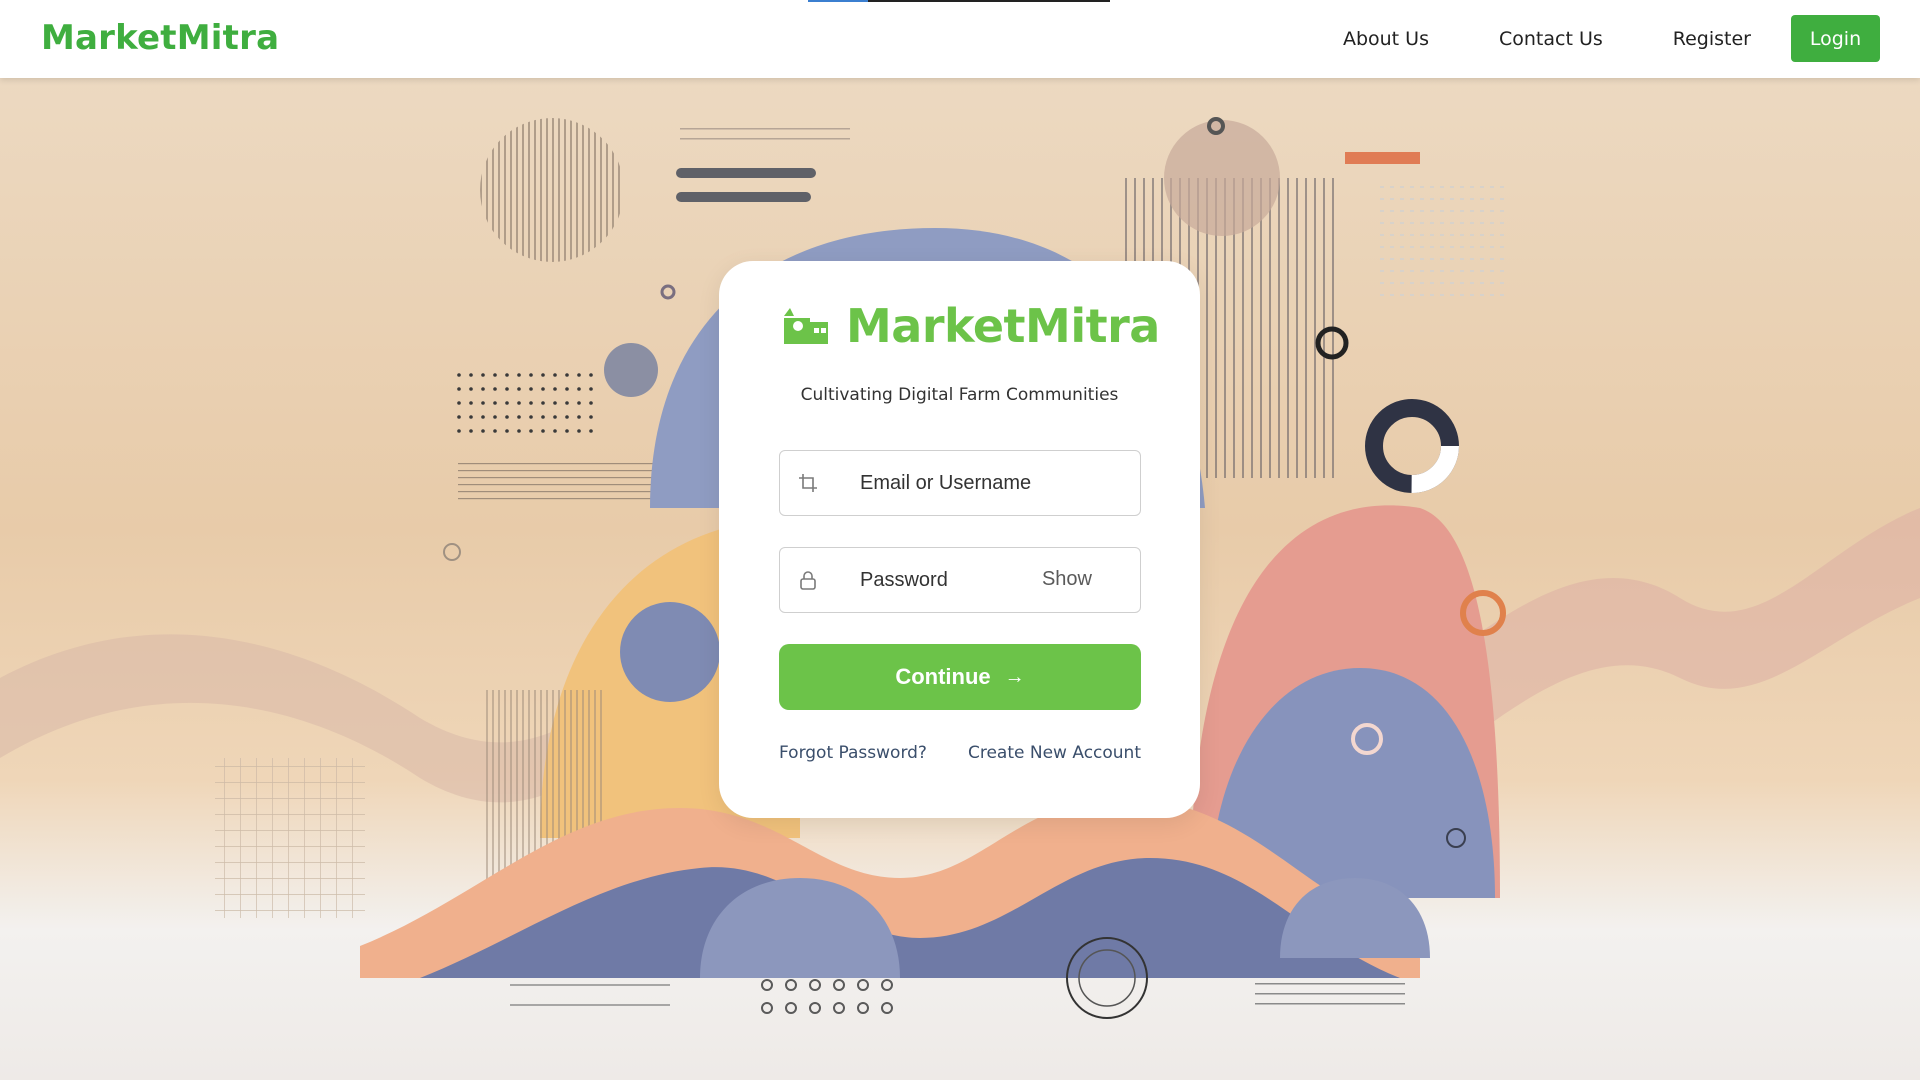 The height and width of the screenshot is (1080, 1920). What do you see at coordinates (1611, 38) in the screenshot?
I see `nav-menu: About Us Contact Us Register Login` at bounding box center [1611, 38].